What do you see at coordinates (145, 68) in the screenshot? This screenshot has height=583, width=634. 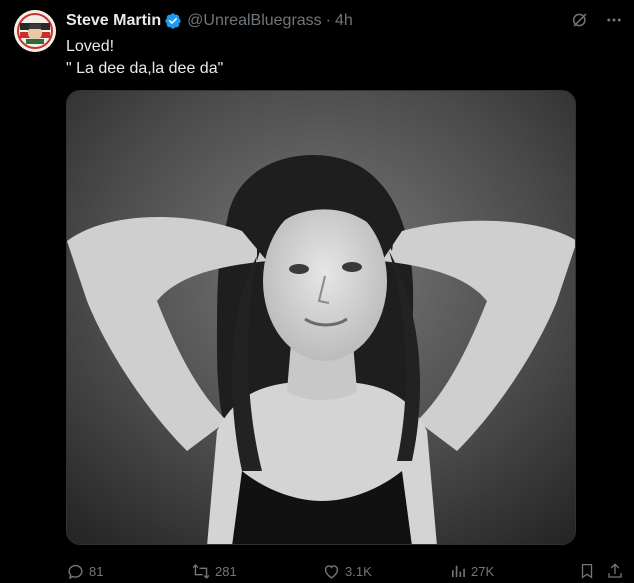 I see `tweet-text-line: " La dee da,la dee da"` at bounding box center [145, 68].